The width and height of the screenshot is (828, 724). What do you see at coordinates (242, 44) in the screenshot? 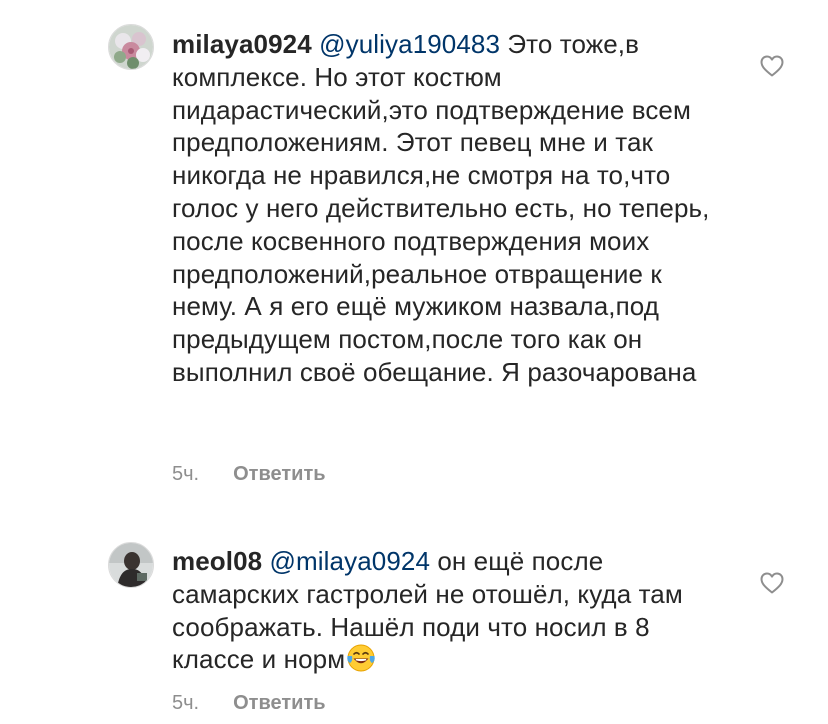
I see `comment-username: milaya0924` at bounding box center [242, 44].